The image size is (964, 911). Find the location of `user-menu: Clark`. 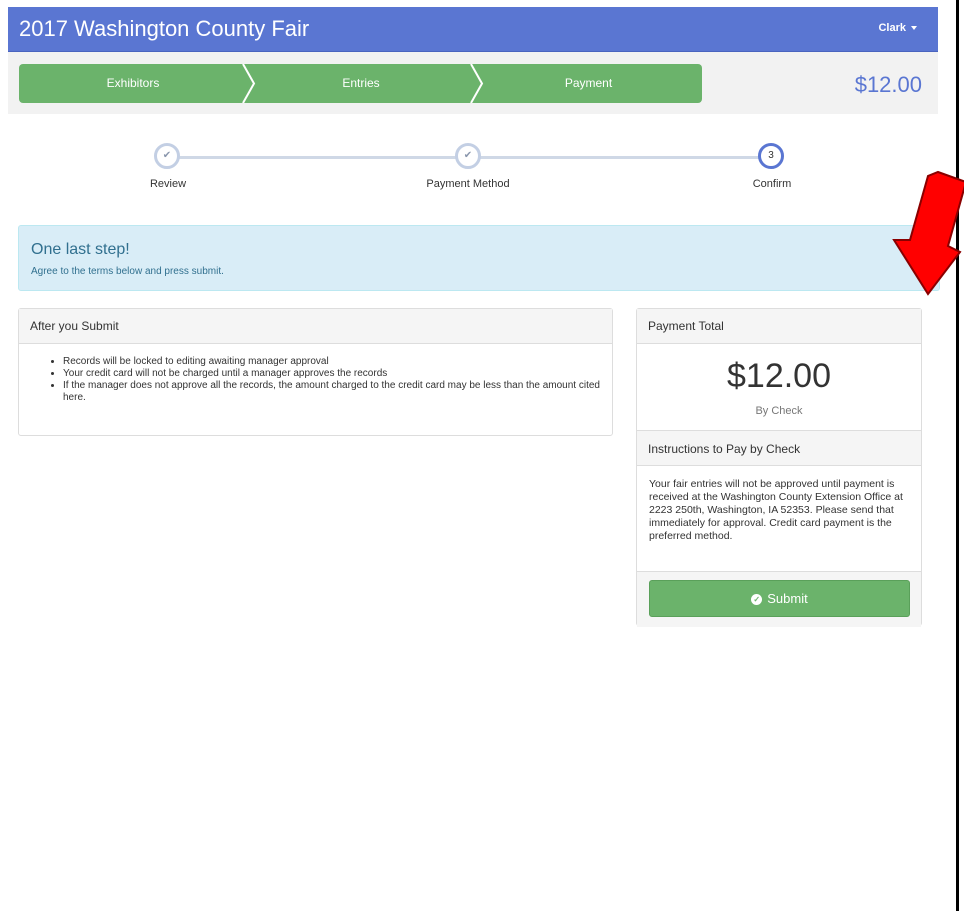

user-menu: Clark is located at coordinates (897, 28).